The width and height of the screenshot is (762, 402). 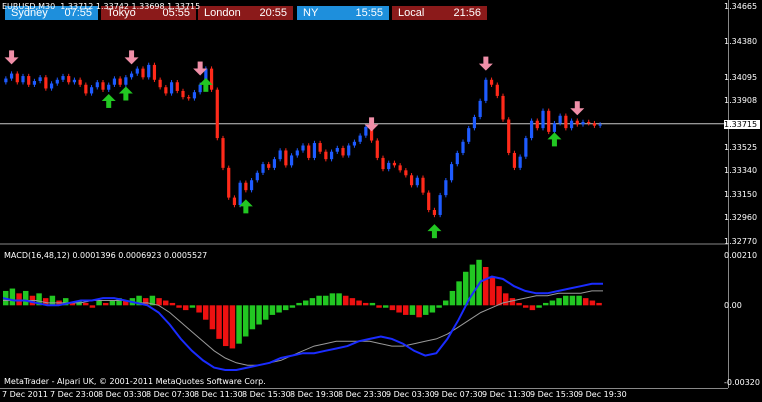 I want to click on macd-tick: -0.00320, so click(x=742, y=382).